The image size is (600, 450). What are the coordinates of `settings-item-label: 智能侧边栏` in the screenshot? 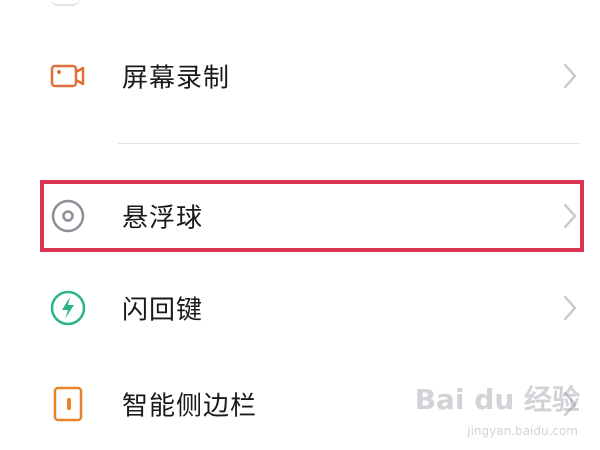 It's located at (190, 406).